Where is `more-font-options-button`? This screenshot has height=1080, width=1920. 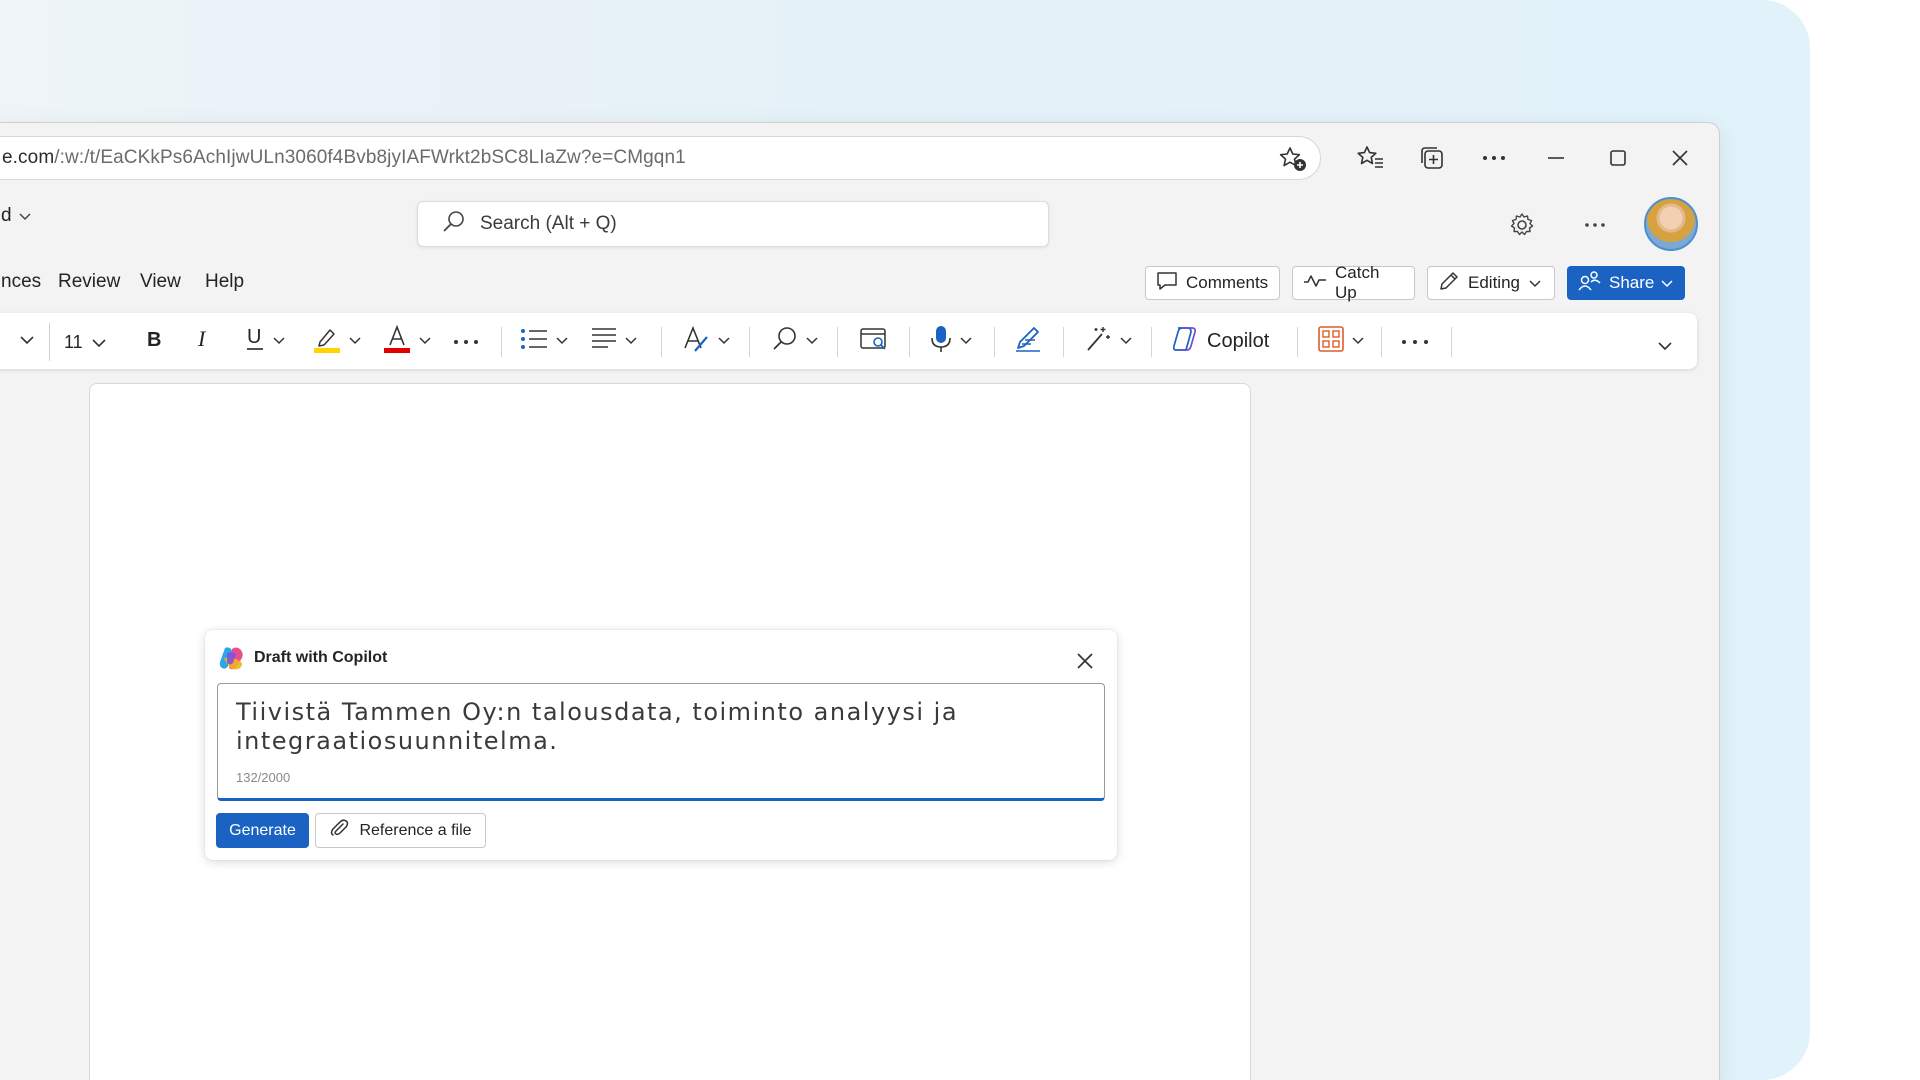
more-font-options-button is located at coordinates (466, 341).